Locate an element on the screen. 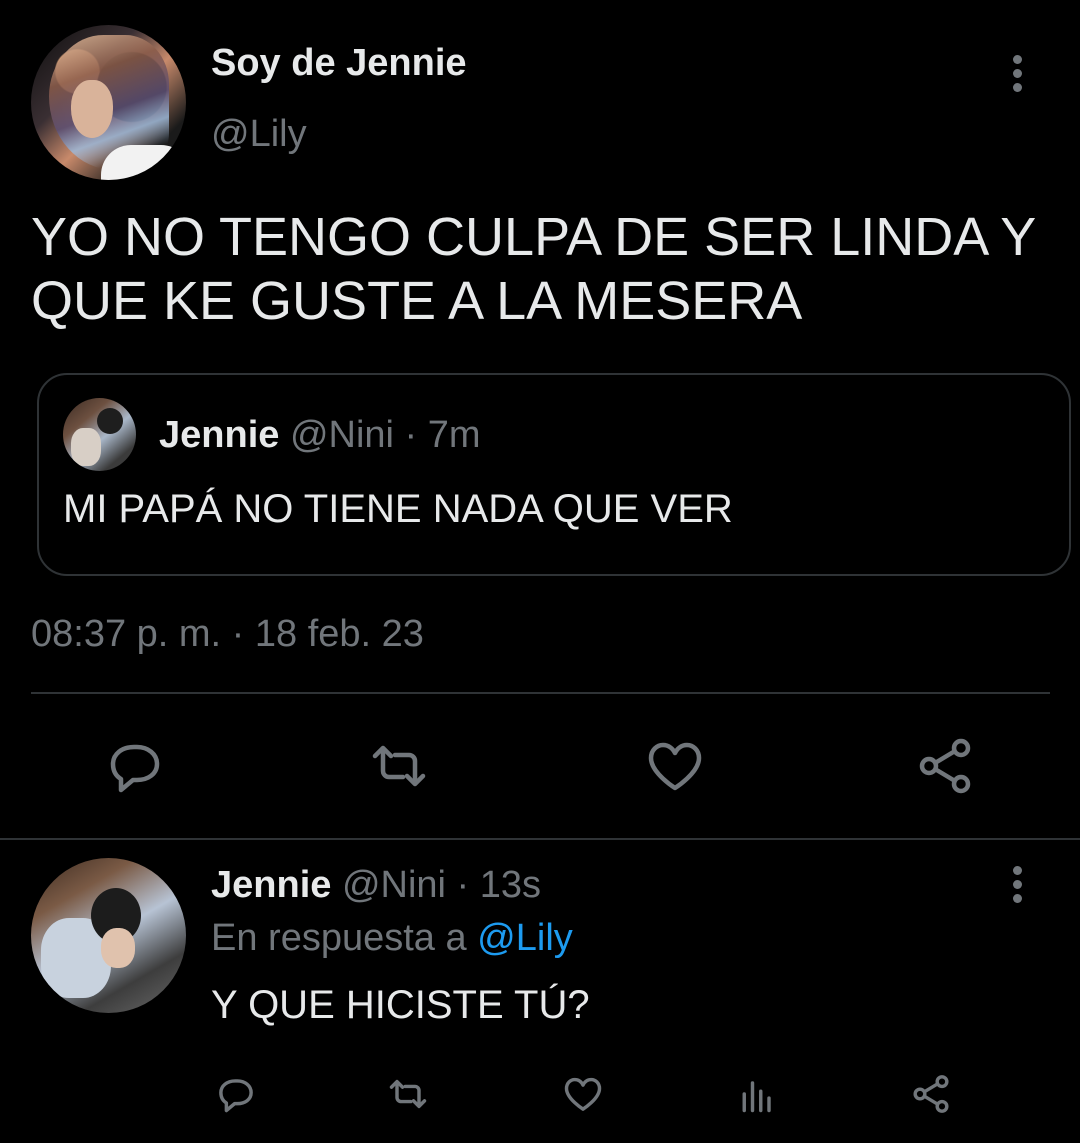  reply-author-avatar is located at coordinates (108, 935).